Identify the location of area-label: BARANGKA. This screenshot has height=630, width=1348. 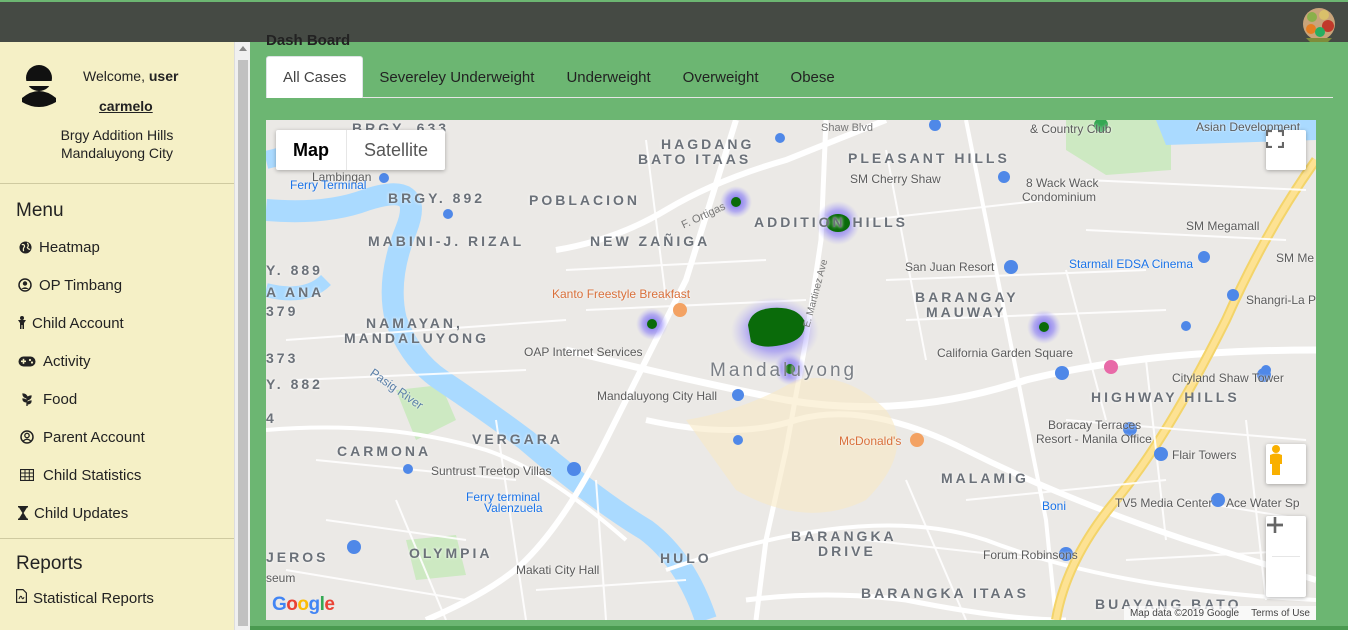
(844, 536).